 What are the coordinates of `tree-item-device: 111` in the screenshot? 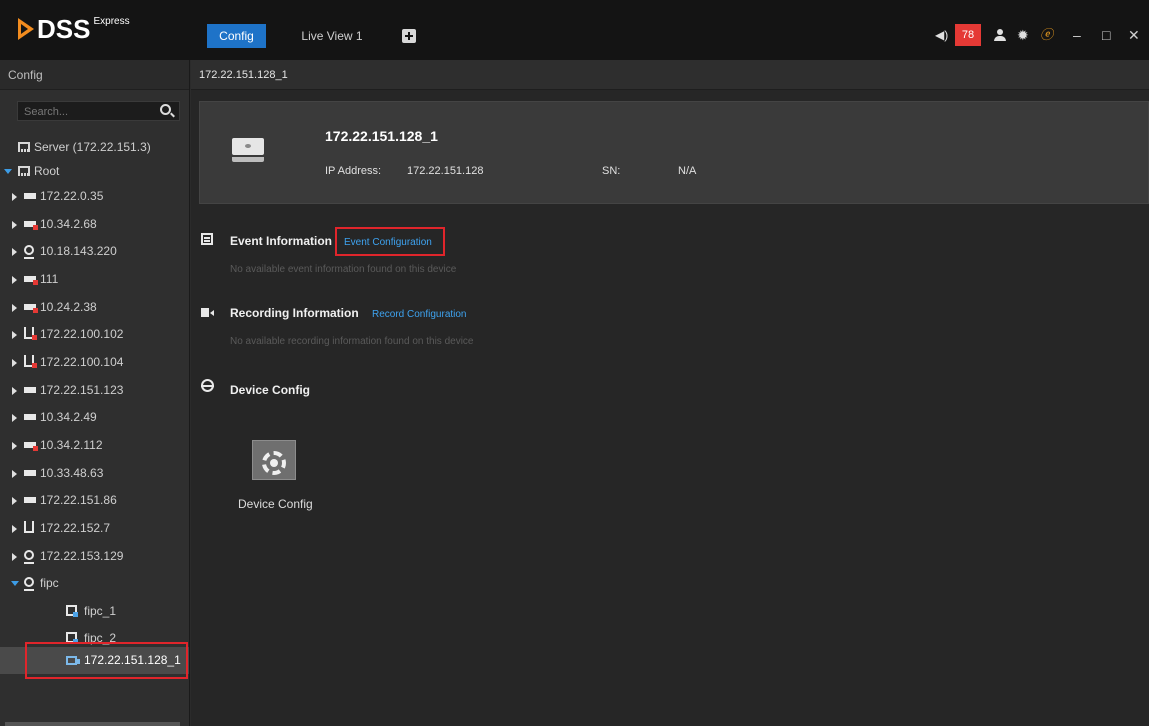 It's located at (94, 279).